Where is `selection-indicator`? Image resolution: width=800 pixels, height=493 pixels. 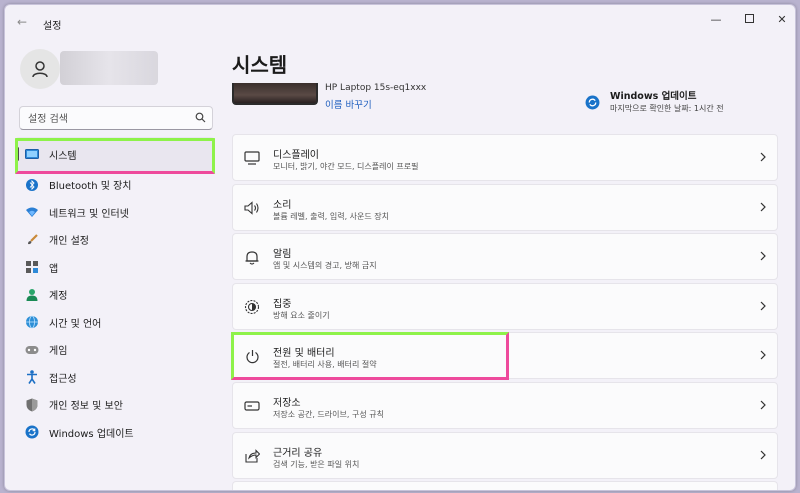 selection-indicator is located at coordinates (17, 154).